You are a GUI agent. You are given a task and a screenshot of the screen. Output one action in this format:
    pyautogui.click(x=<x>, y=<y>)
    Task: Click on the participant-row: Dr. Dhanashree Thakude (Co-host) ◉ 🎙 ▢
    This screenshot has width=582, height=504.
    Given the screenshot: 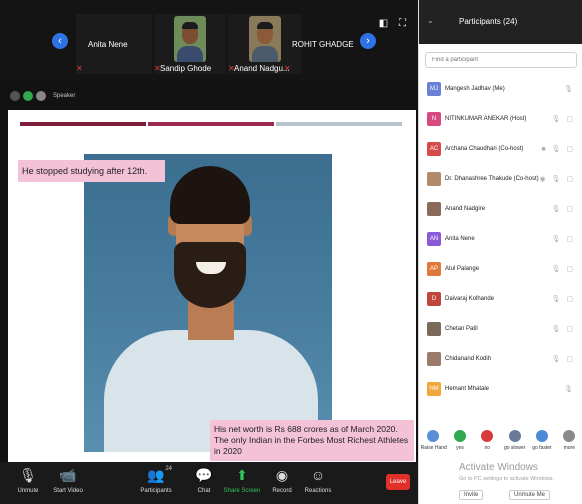 What is the action you would take?
    pyautogui.click(x=500, y=181)
    